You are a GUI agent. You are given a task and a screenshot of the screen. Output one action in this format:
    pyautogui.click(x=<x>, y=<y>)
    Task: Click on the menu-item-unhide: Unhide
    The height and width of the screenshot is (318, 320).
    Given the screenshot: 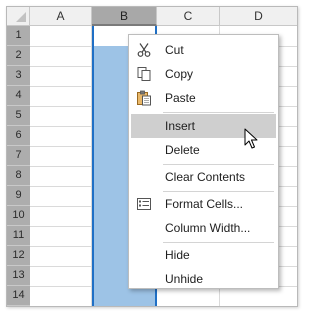 What is the action you would take?
    pyautogui.click(x=203, y=279)
    